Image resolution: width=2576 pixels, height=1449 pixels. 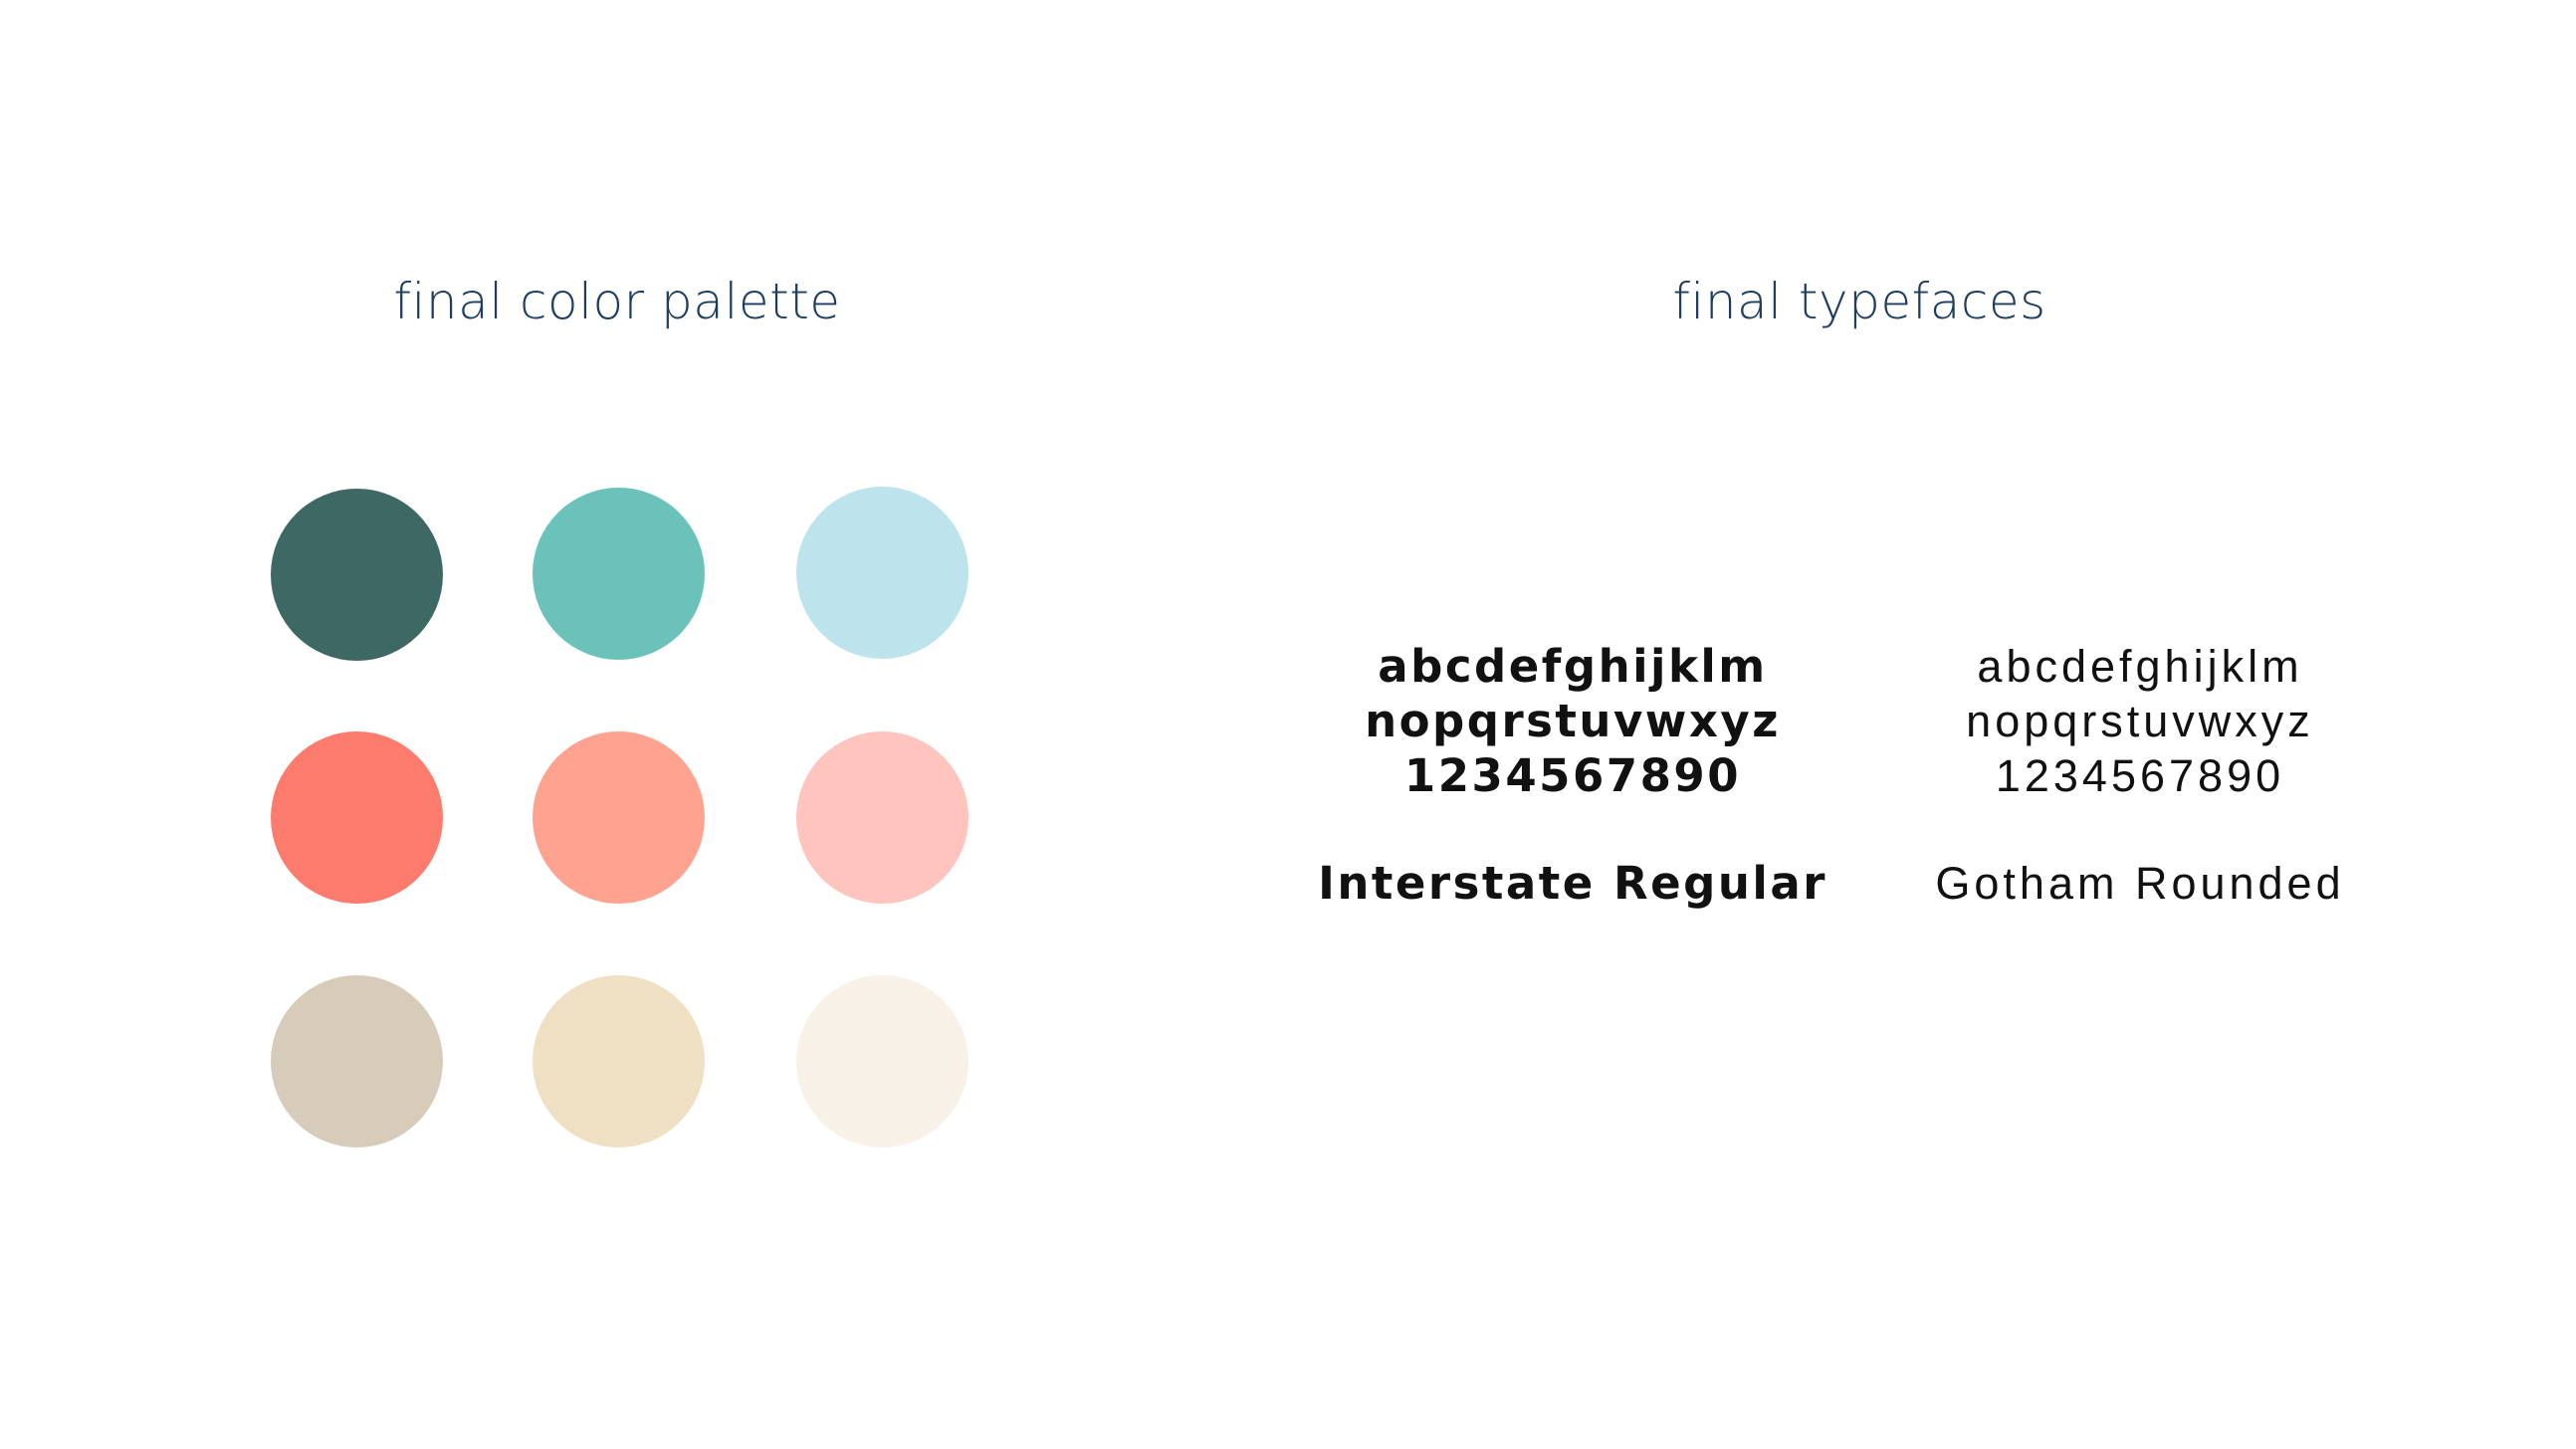 What do you see at coordinates (617, 301) in the screenshot?
I see `color-palette-title: final color palette` at bounding box center [617, 301].